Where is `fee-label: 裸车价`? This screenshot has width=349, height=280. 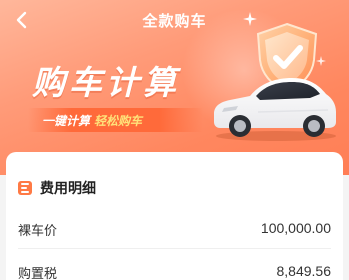
fee-label: 裸车价 is located at coordinates (38, 231).